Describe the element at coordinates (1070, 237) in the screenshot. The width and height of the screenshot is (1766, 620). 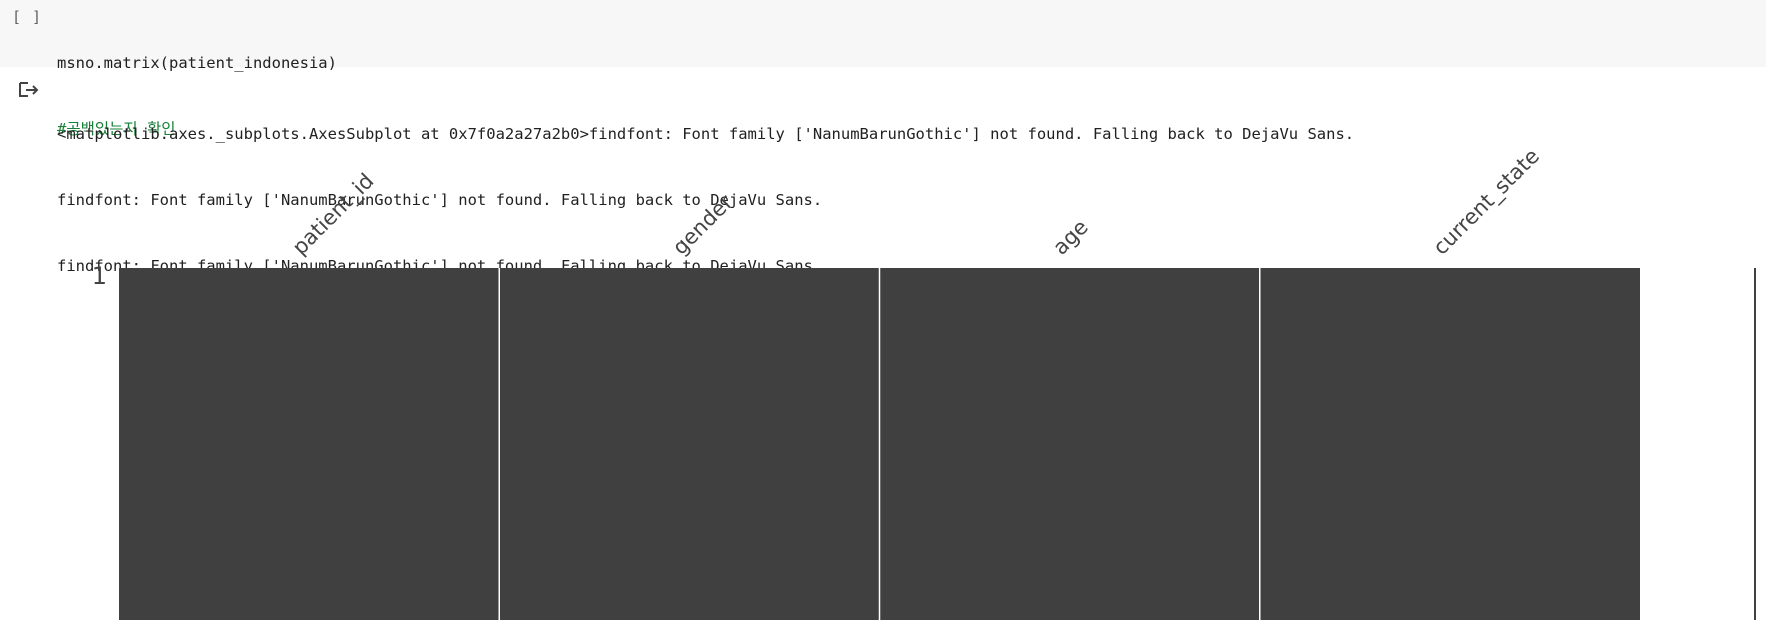
I see `column-label: age` at that location.